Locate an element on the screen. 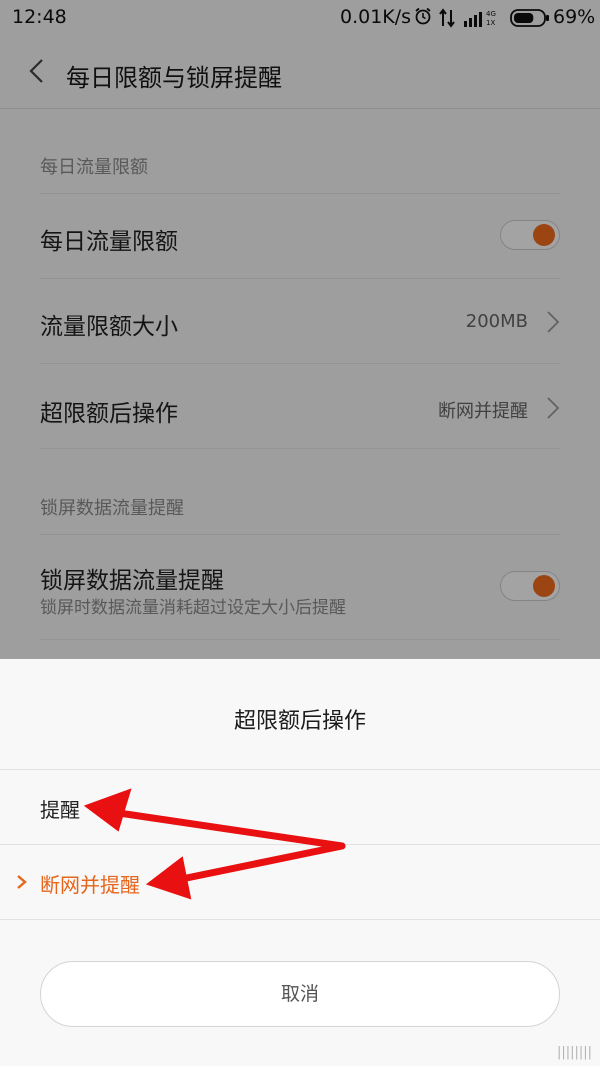 Image resolution: width=600 pixels, height=1066 pixels. option-disconnect-and-remind: 断网并提醒 is located at coordinates (300, 882).